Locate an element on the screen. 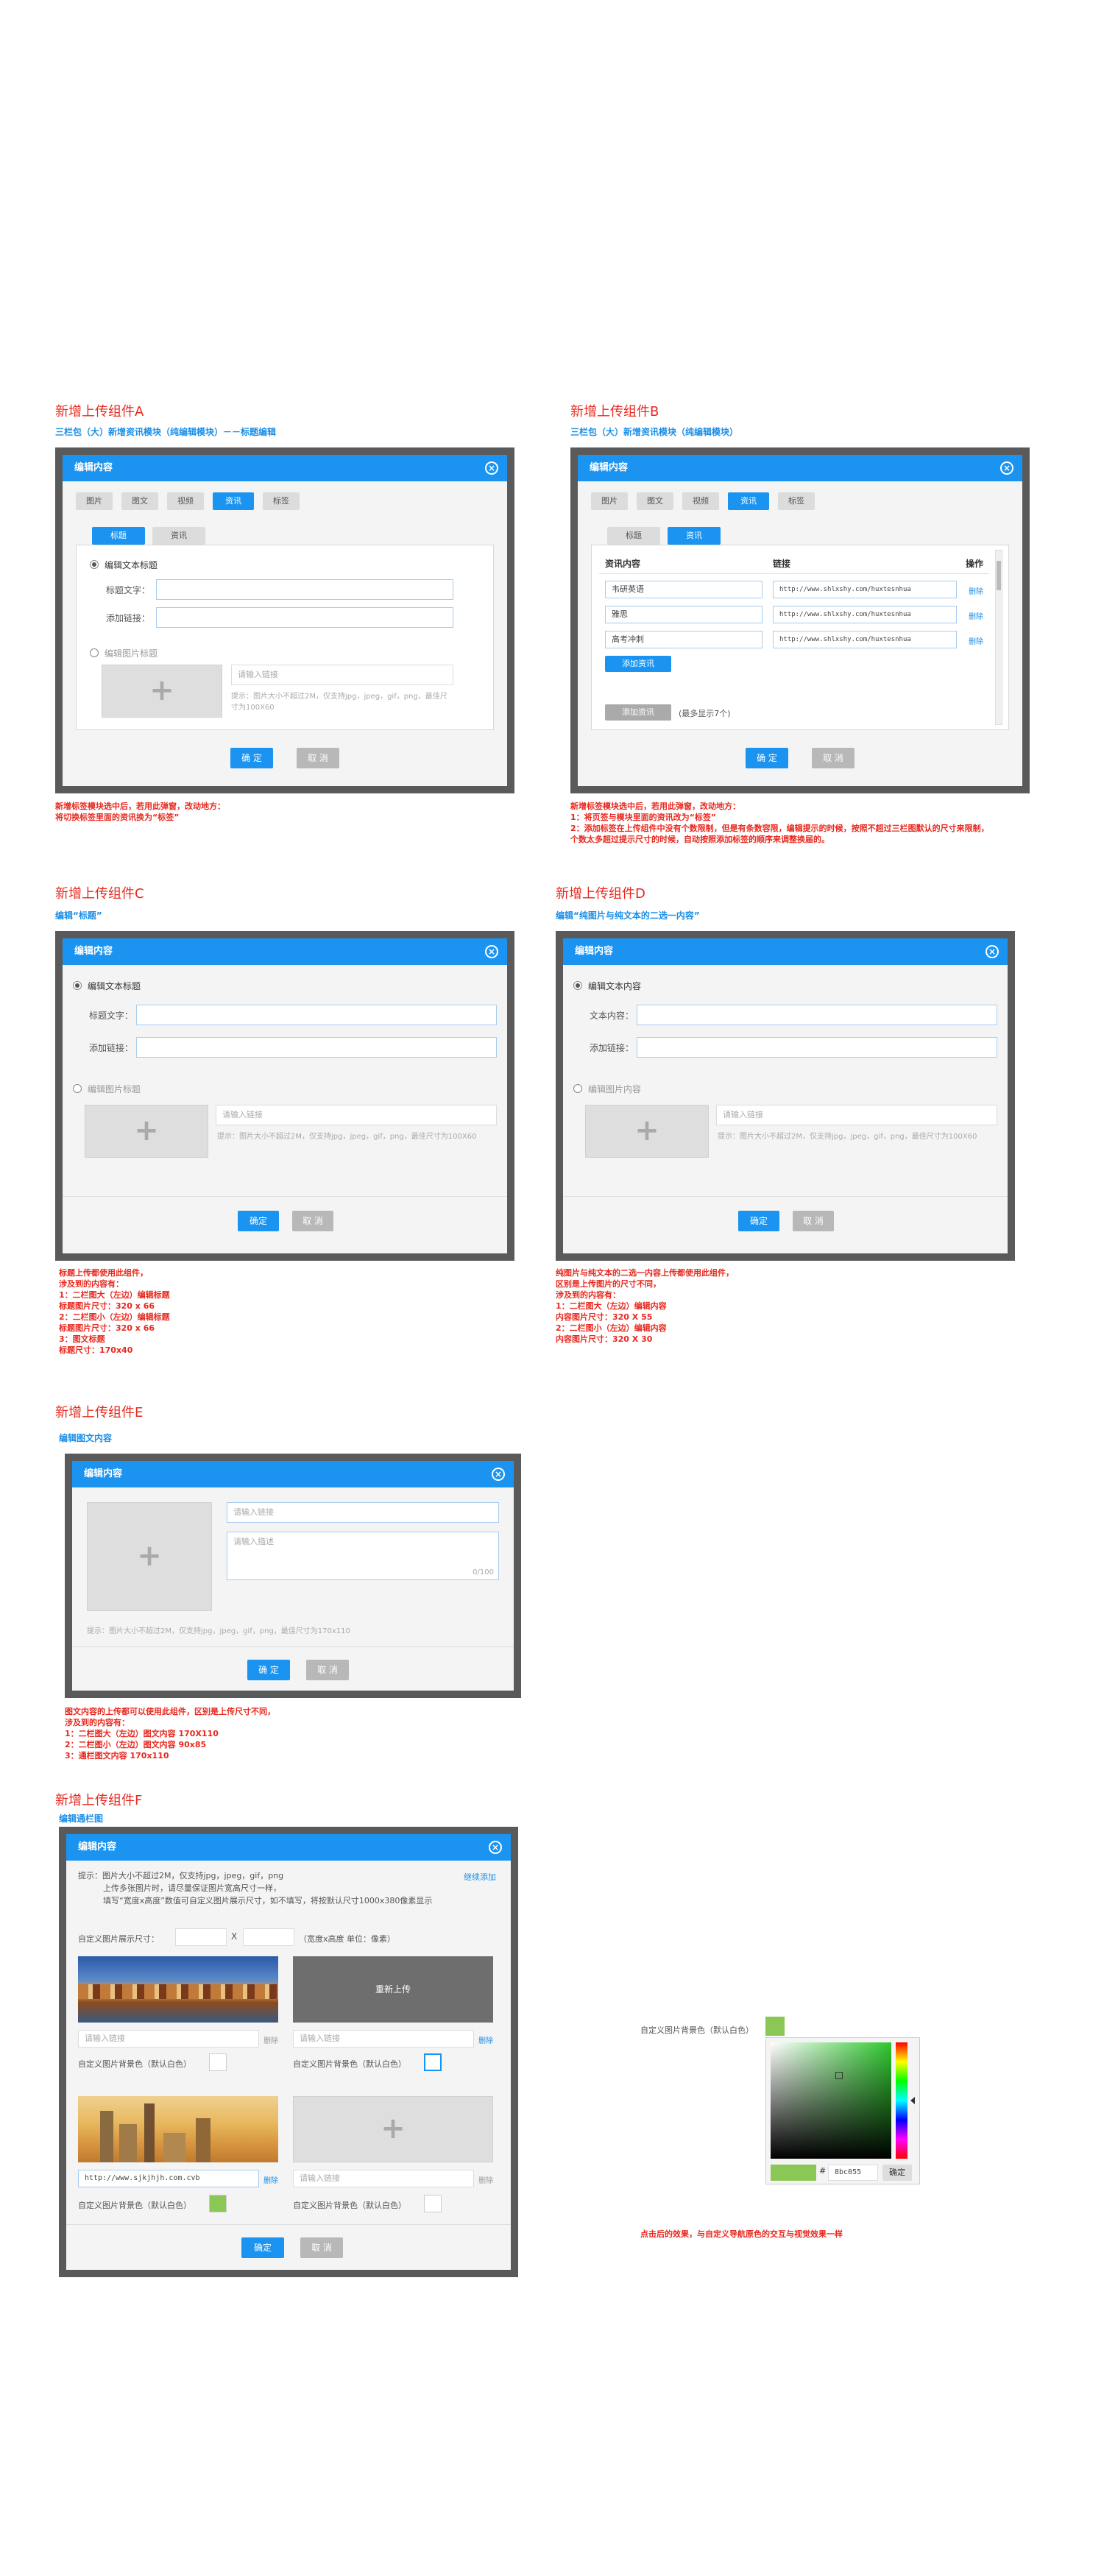  hex-input: 8bc055 is located at coordinates (853, 2173).